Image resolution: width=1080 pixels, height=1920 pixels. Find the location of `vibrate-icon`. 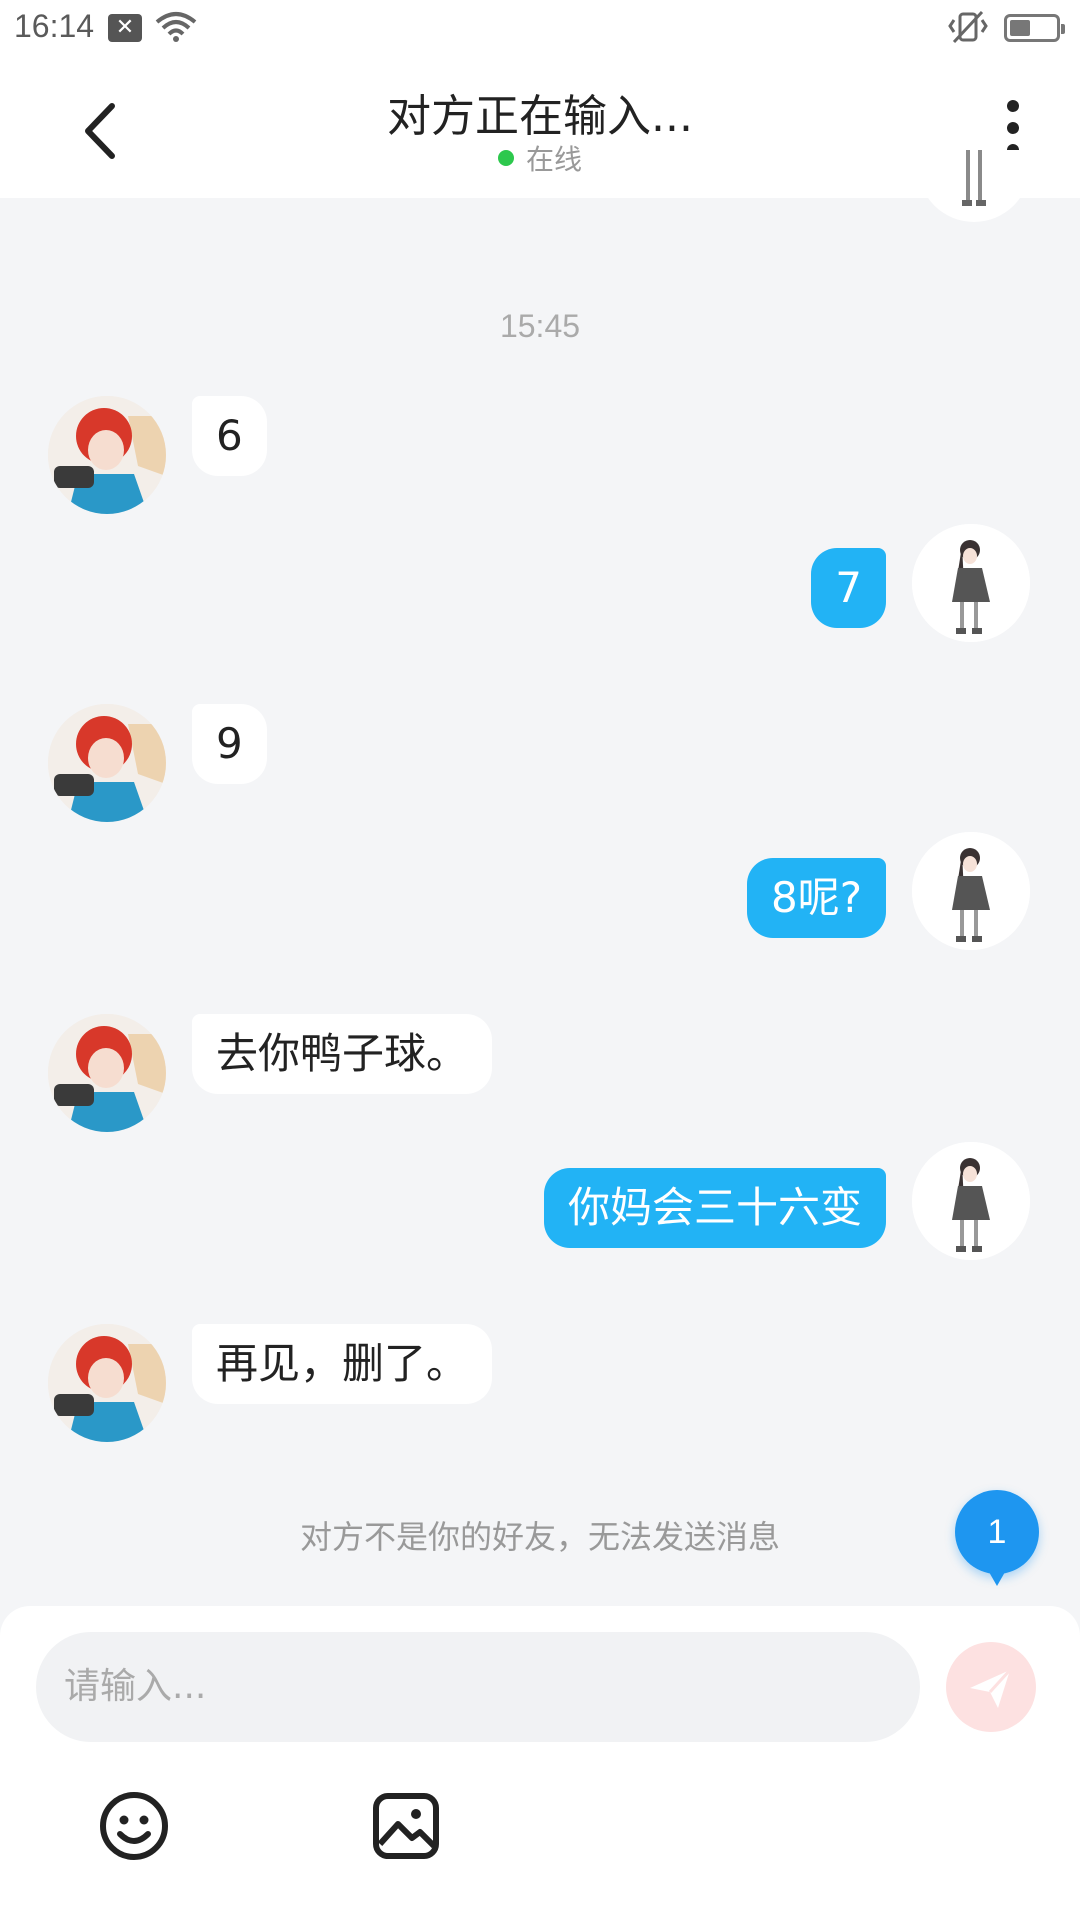

vibrate-icon is located at coordinates (968, 27).